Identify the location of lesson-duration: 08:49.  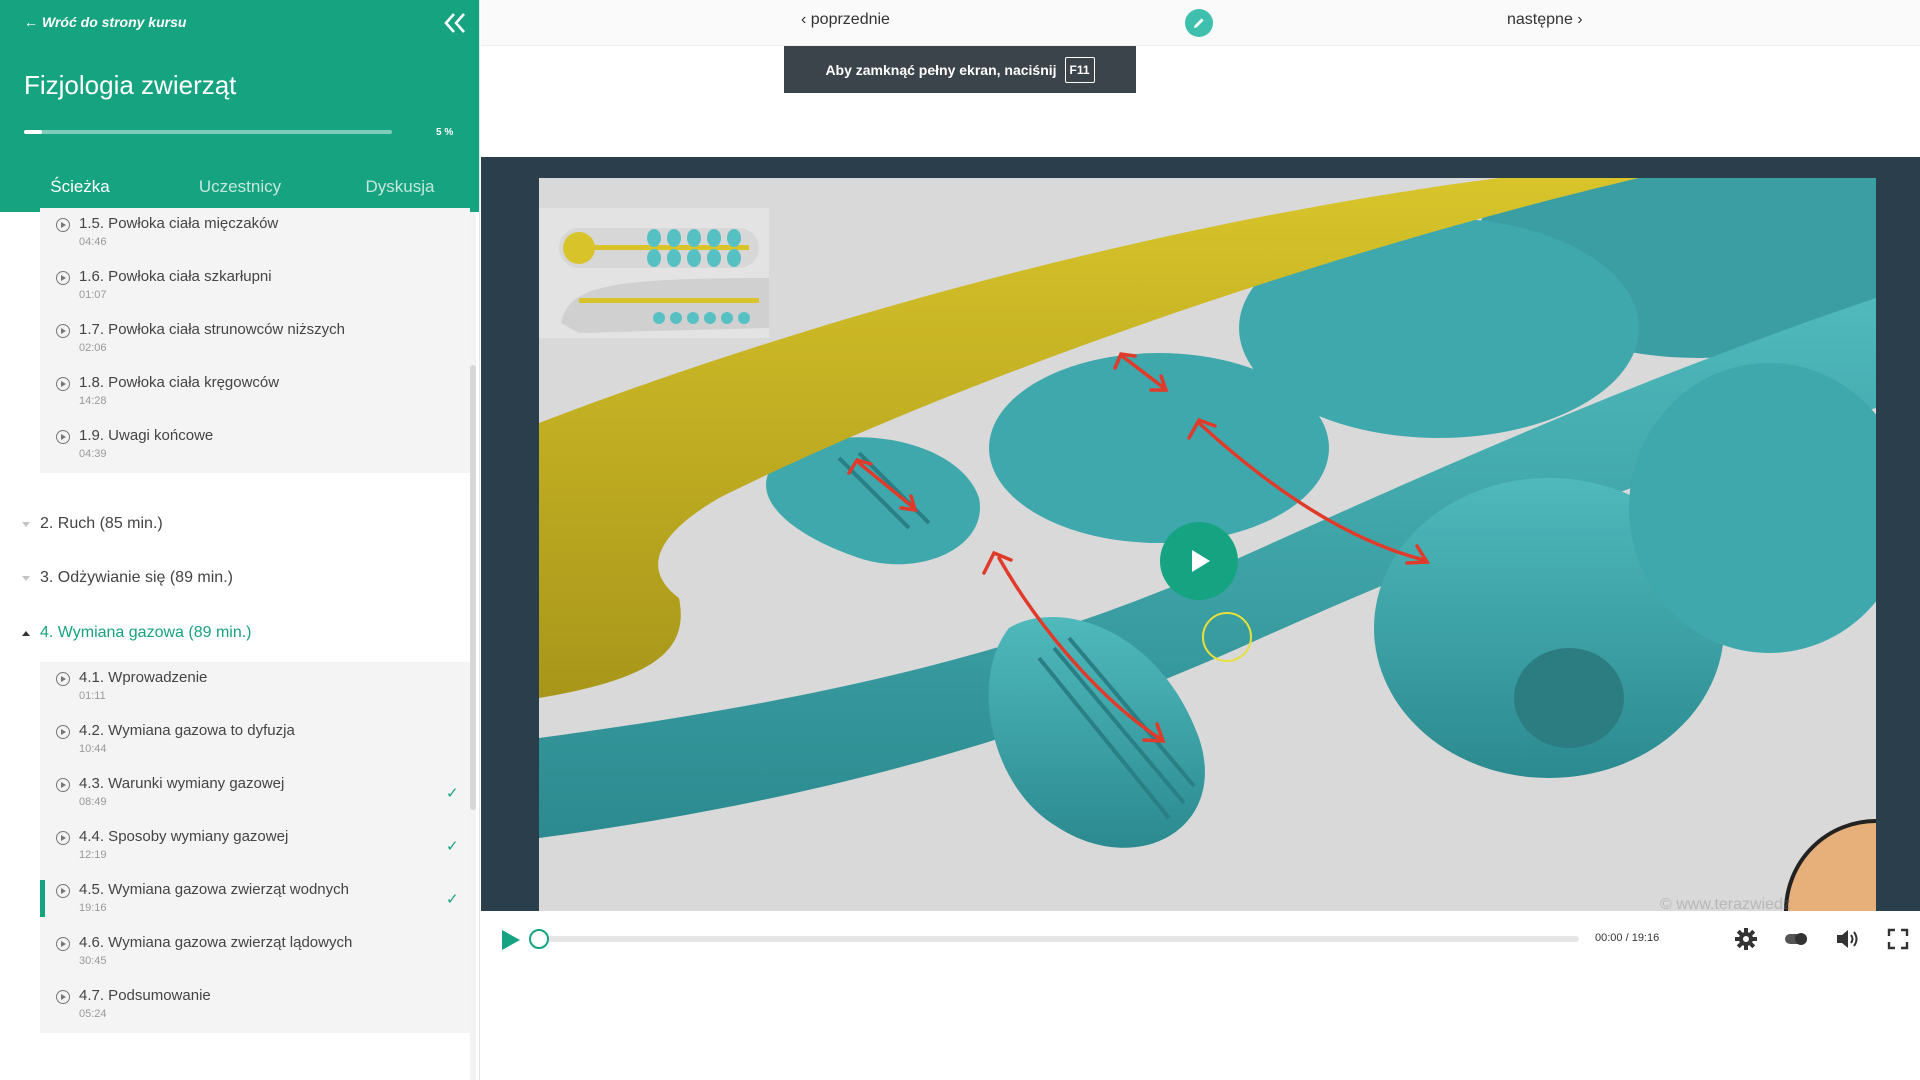
(93, 802).